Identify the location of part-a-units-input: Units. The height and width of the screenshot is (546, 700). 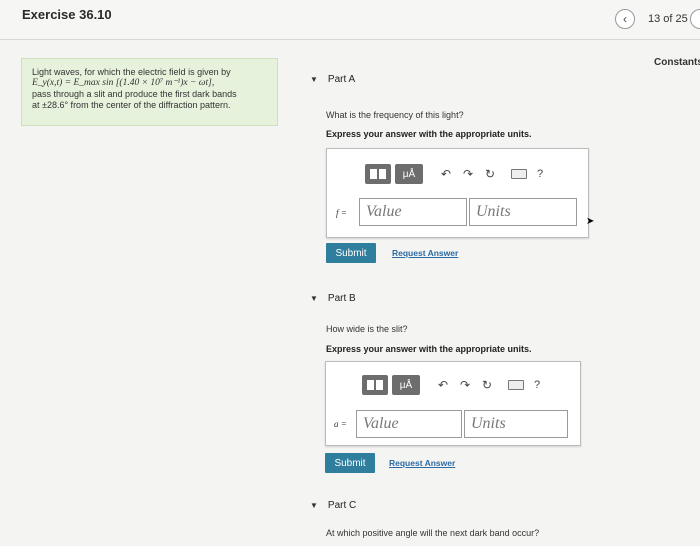
(523, 212).